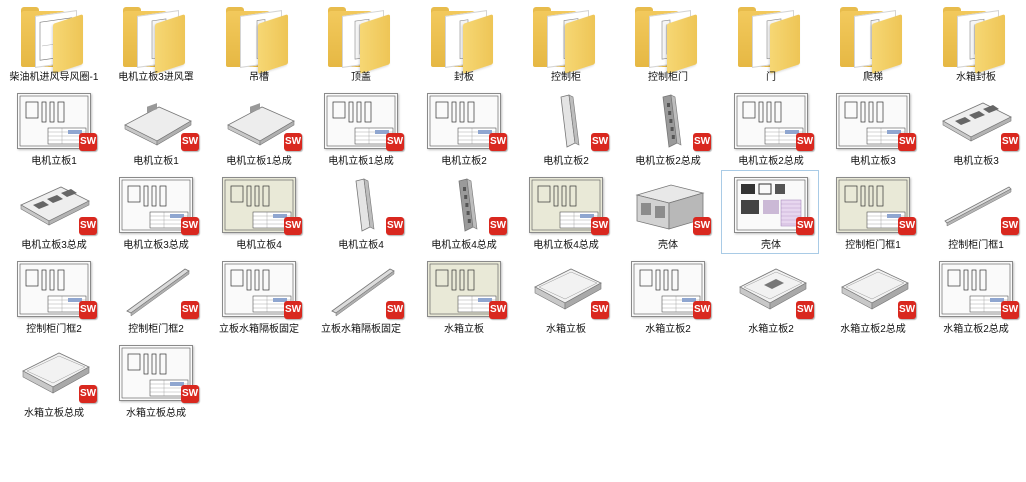  What do you see at coordinates (155, 44) in the screenshot?
I see `folder-item: 电机立板3进风罩` at bounding box center [155, 44].